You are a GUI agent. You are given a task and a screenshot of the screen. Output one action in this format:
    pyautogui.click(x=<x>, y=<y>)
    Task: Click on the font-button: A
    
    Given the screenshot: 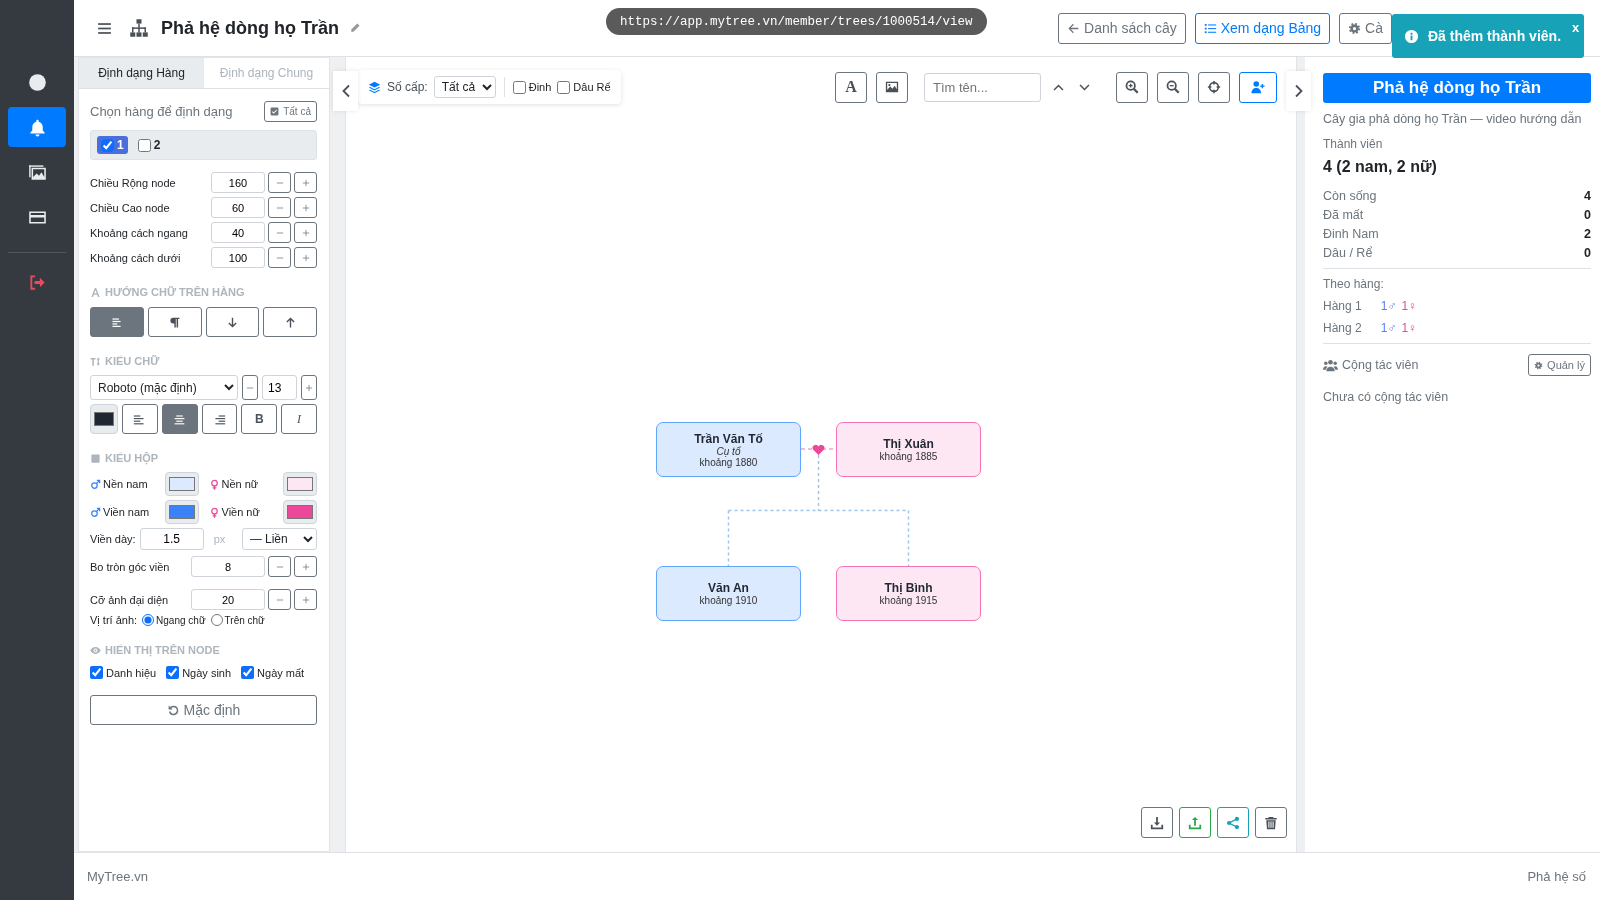 What is the action you would take?
    pyautogui.click(x=851, y=87)
    